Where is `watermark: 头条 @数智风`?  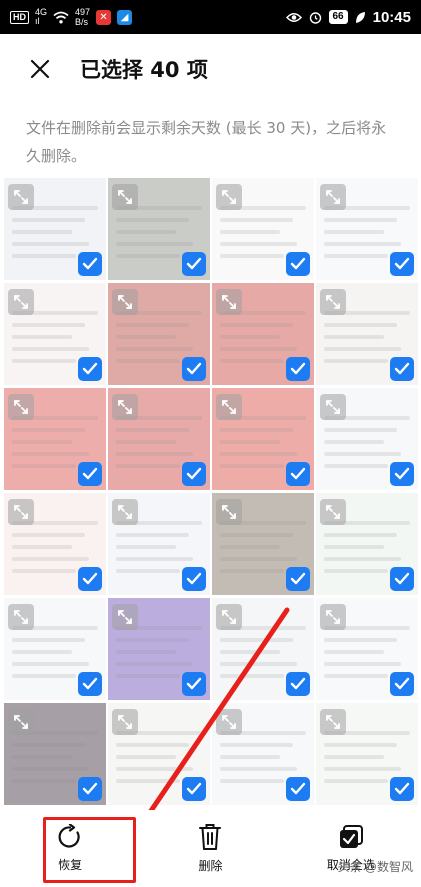
watermark: 头条 @数智风 is located at coordinates (375, 867).